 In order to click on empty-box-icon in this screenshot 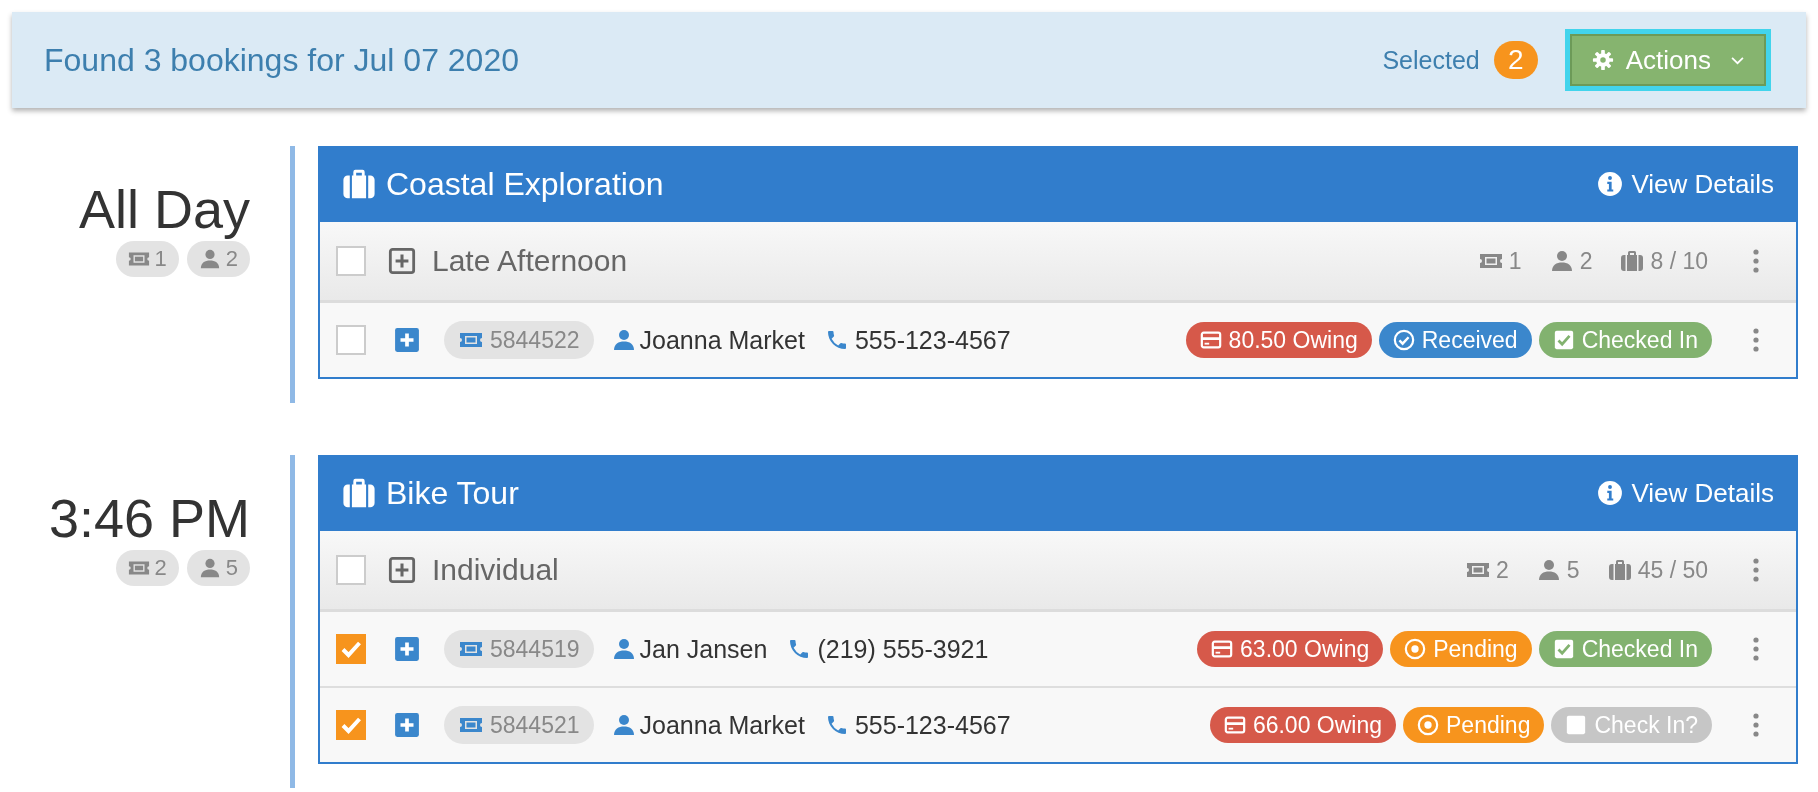, I will do `click(1576, 725)`.